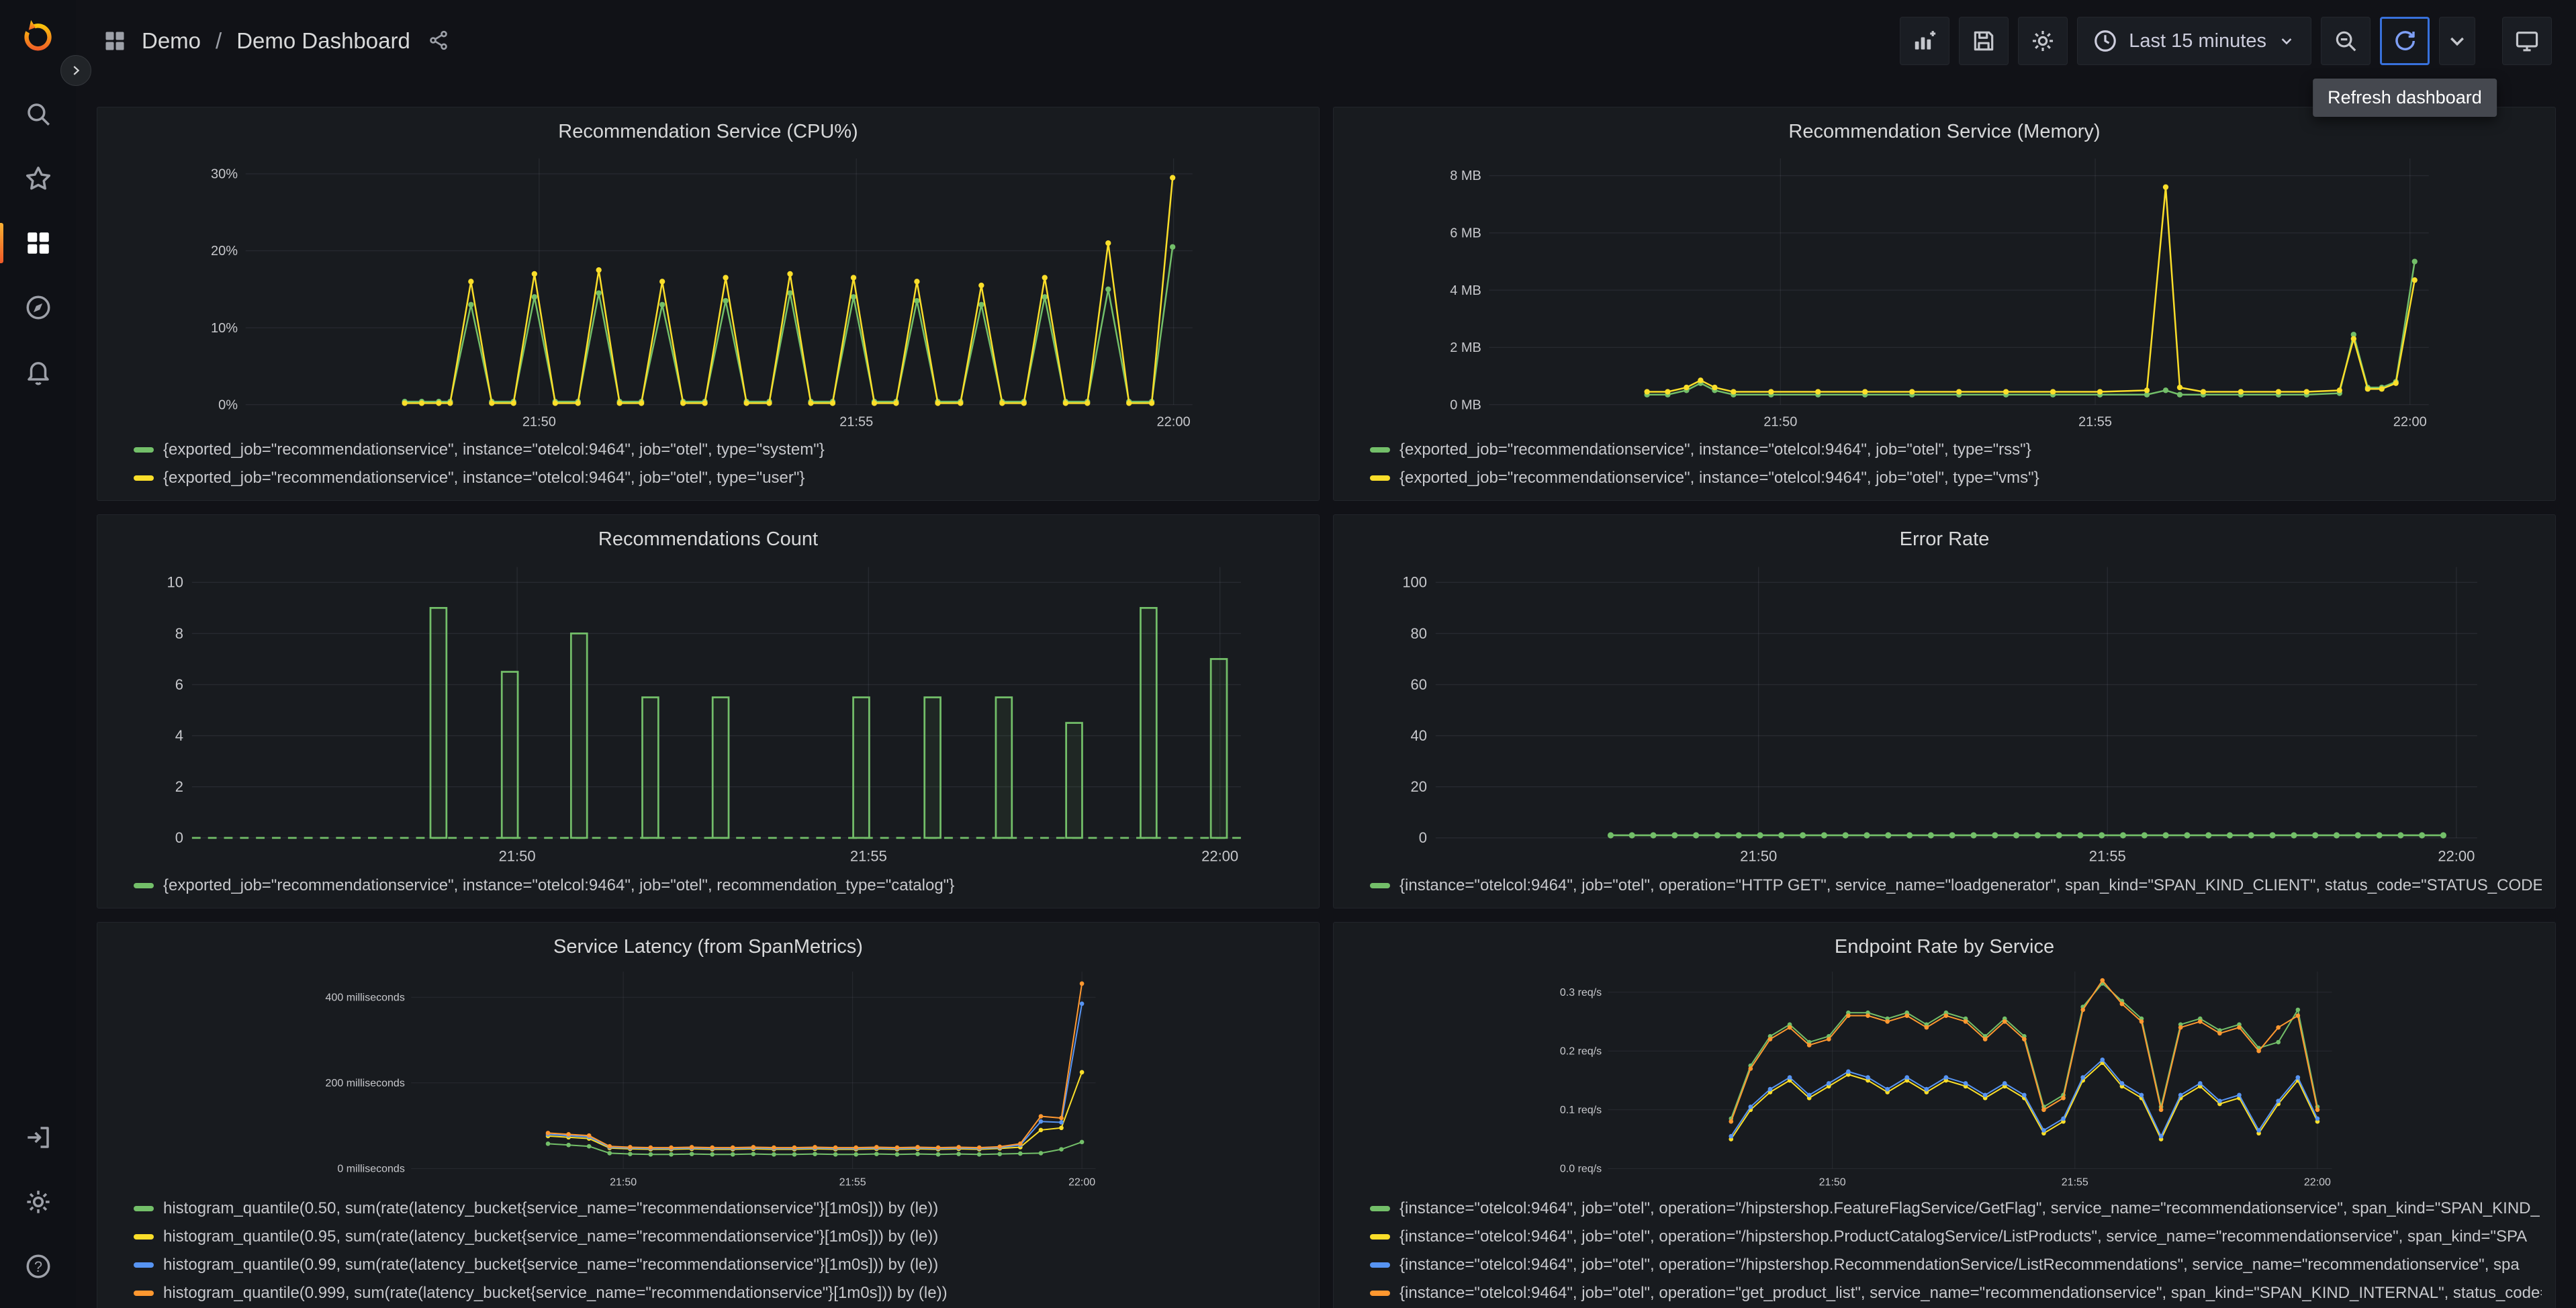  What do you see at coordinates (323, 41) in the screenshot?
I see `breadcrumb-page: Demo Dashboard` at bounding box center [323, 41].